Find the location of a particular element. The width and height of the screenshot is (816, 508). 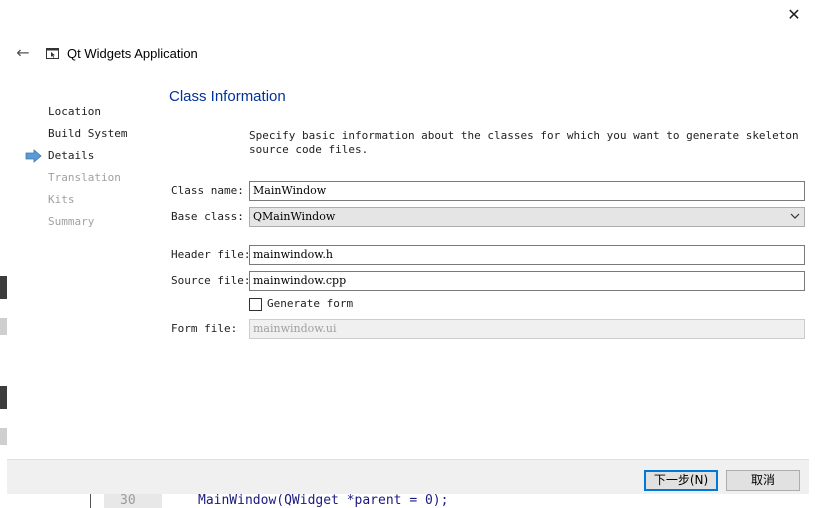

base-class-label: Base class: is located at coordinates (207, 216).